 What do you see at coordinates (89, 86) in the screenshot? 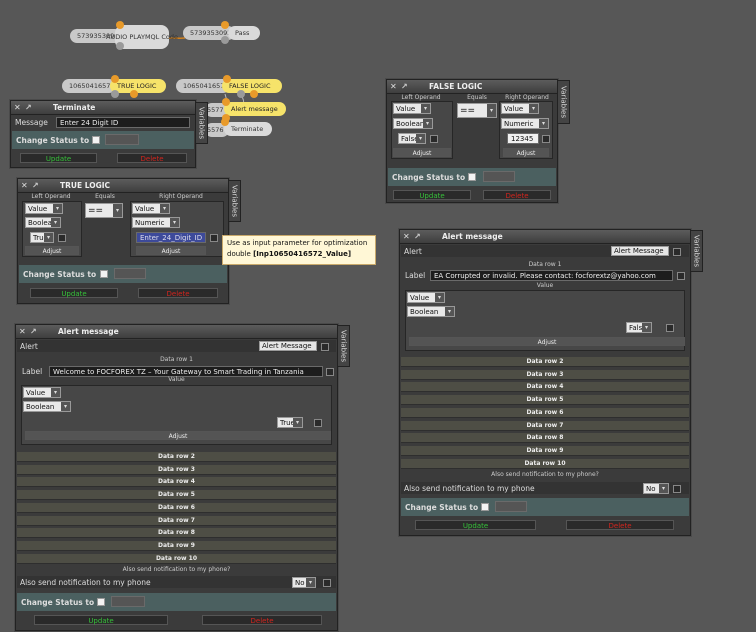
I see `node-id-10650416572: 10650416572` at bounding box center [89, 86].